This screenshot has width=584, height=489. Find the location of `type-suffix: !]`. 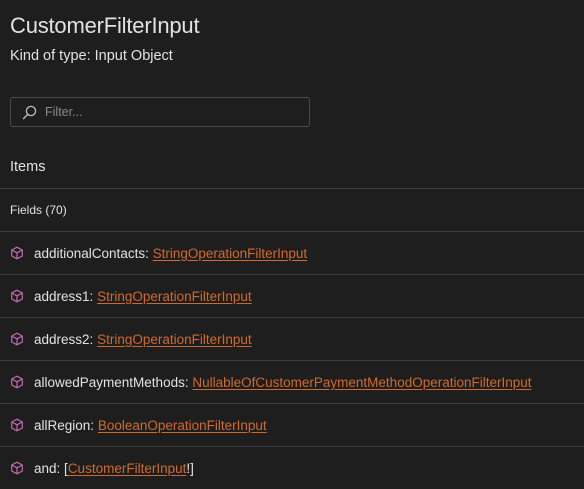

type-suffix: !] is located at coordinates (190, 468).